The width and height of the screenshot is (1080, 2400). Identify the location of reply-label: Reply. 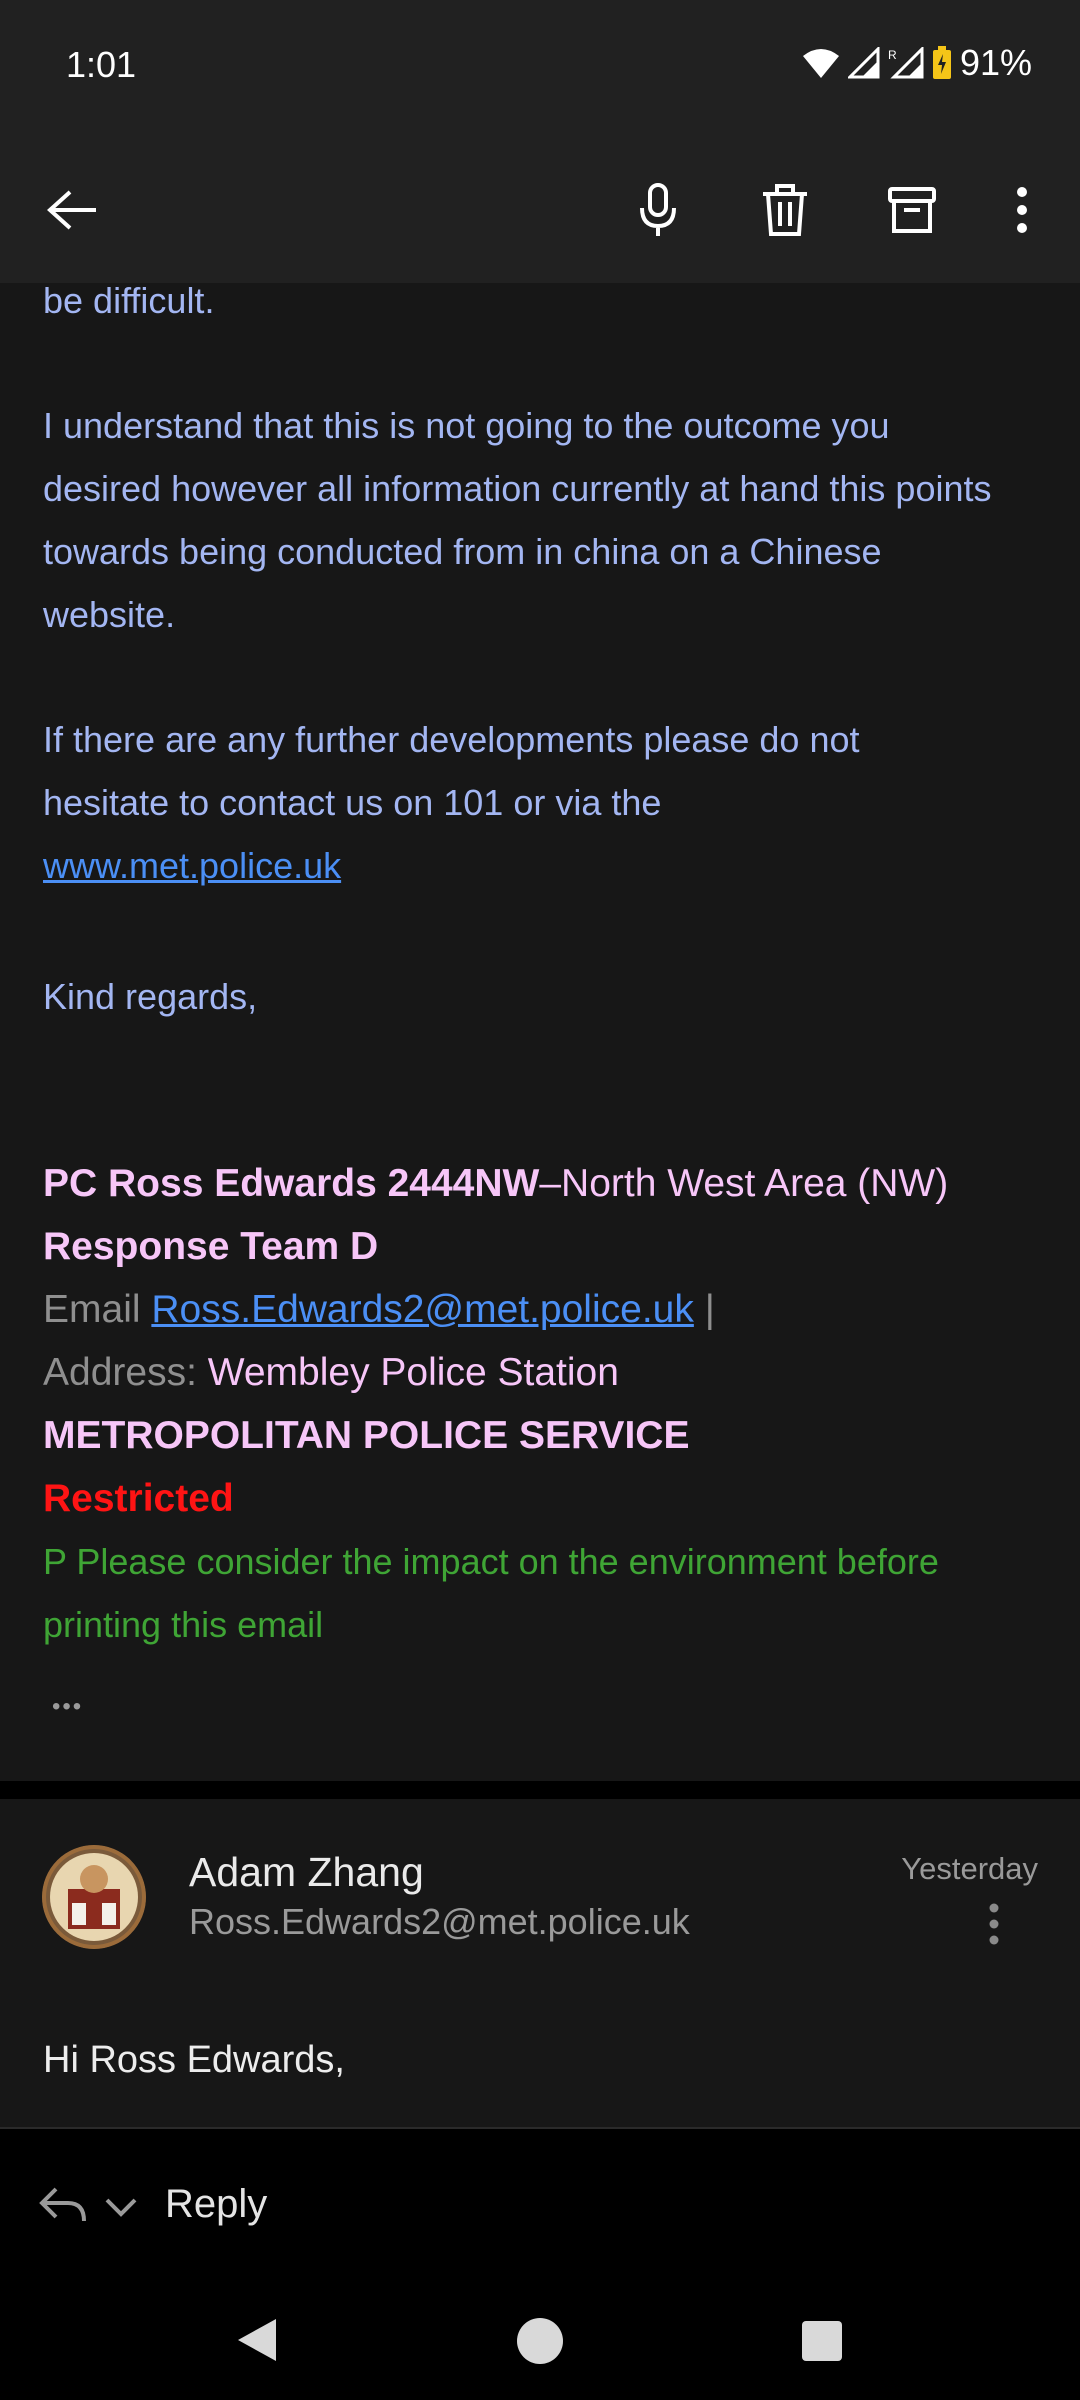
(216, 2204).